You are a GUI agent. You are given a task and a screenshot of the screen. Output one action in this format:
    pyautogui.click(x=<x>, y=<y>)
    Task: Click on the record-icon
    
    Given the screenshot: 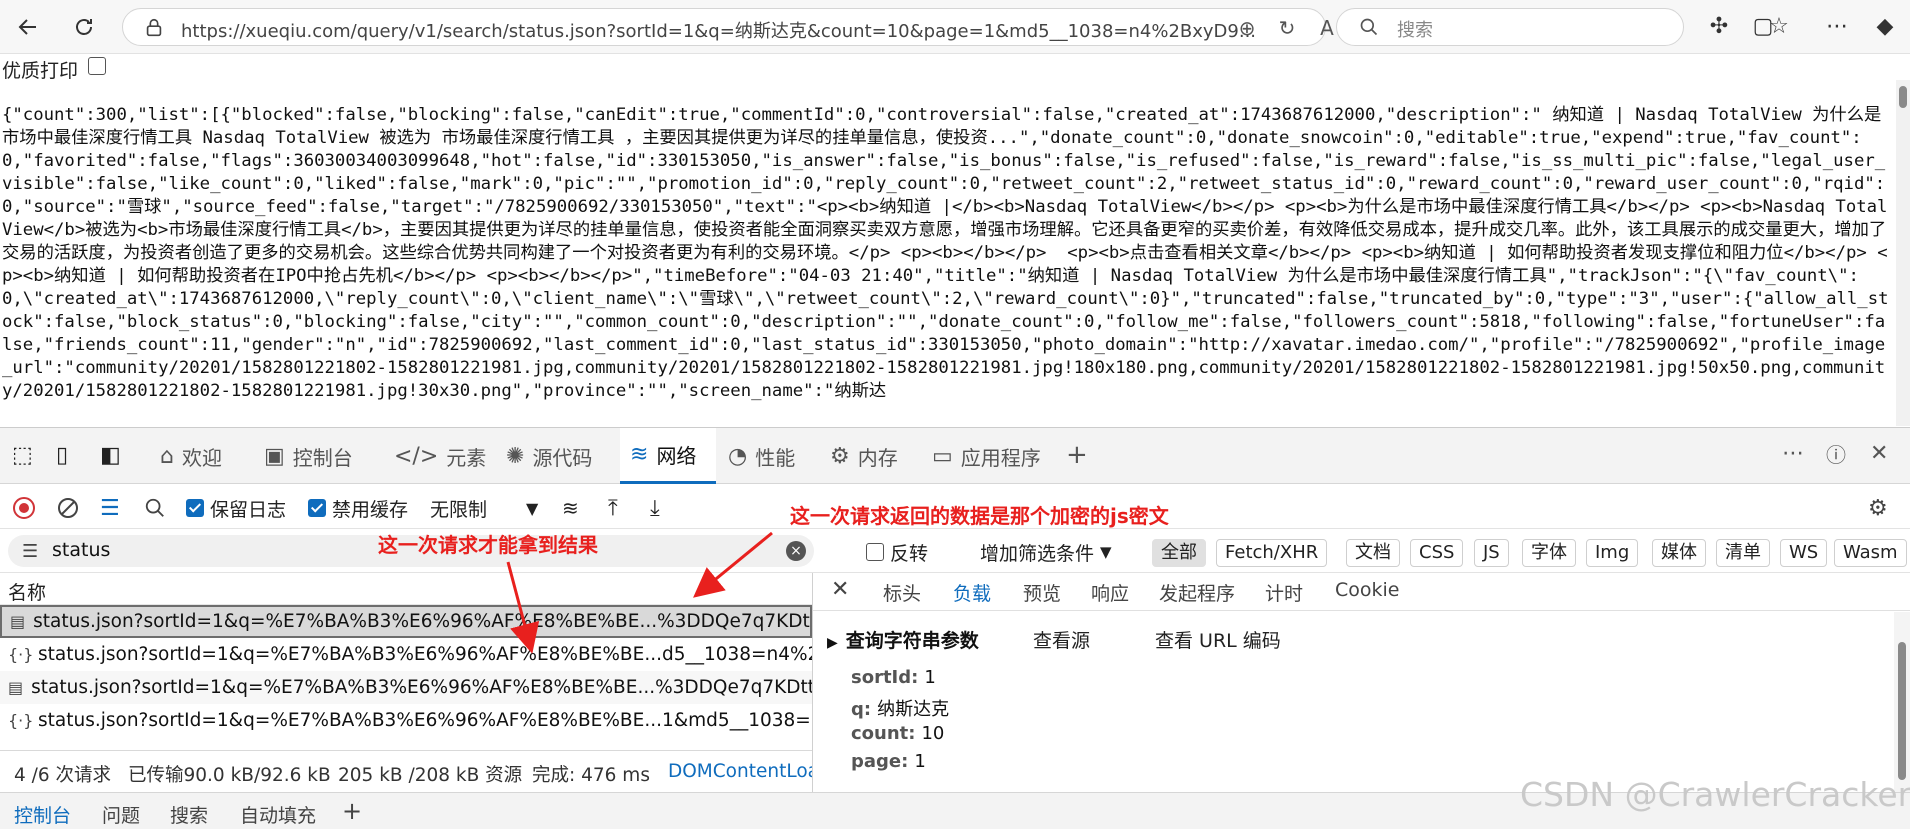 What is the action you would take?
    pyautogui.click(x=24, y=508)
    